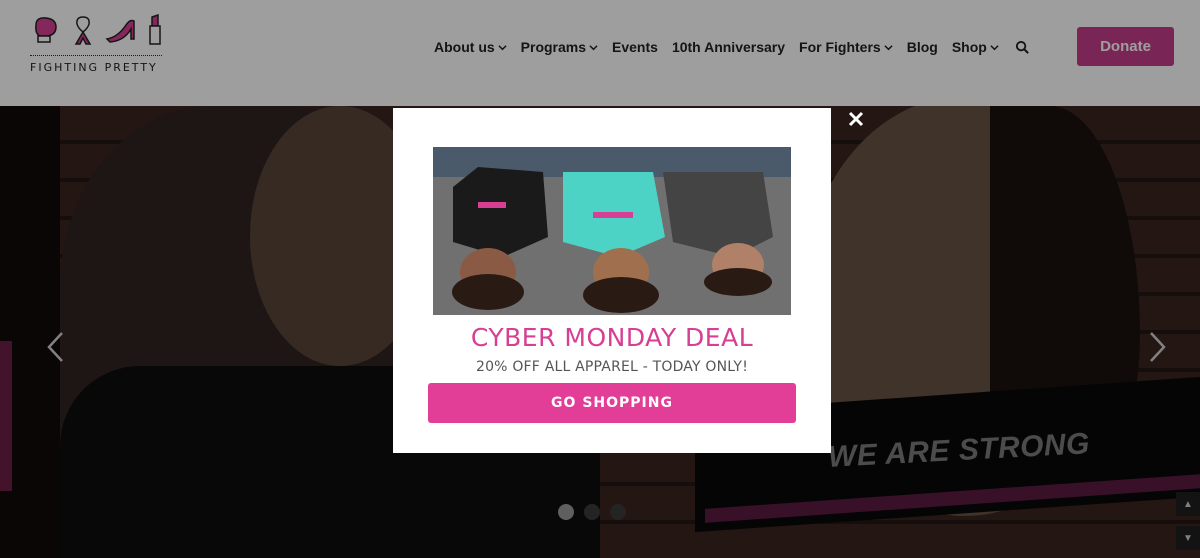 The image size is (1200, 558). What do you see at coordinates (612, 337) in the screenshot?
I see `promo-title: CYBER MONDAY DEAL` at bounding box center [612, 337].